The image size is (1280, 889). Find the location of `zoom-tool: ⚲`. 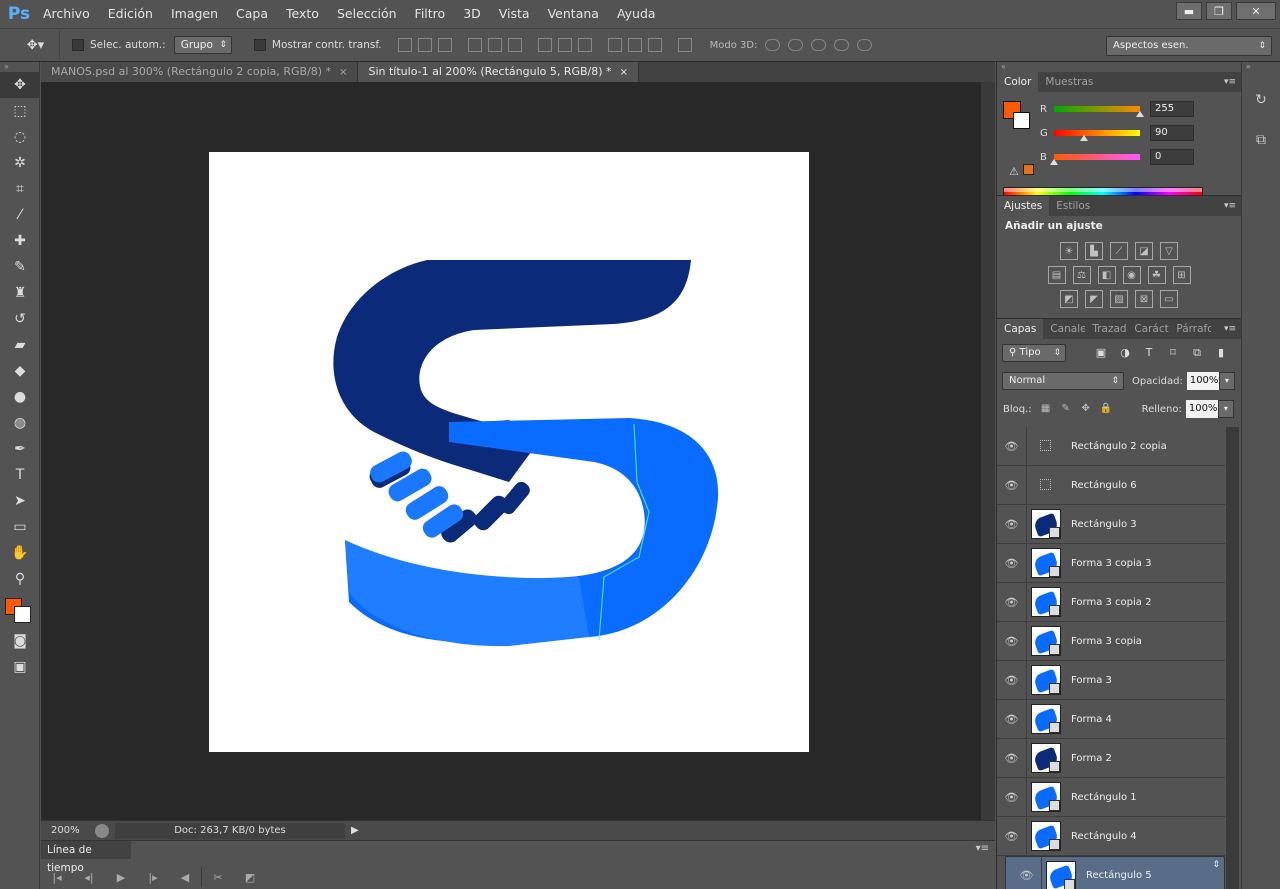

zoom-tool: ⚲ is located at coordinates (20, 579).